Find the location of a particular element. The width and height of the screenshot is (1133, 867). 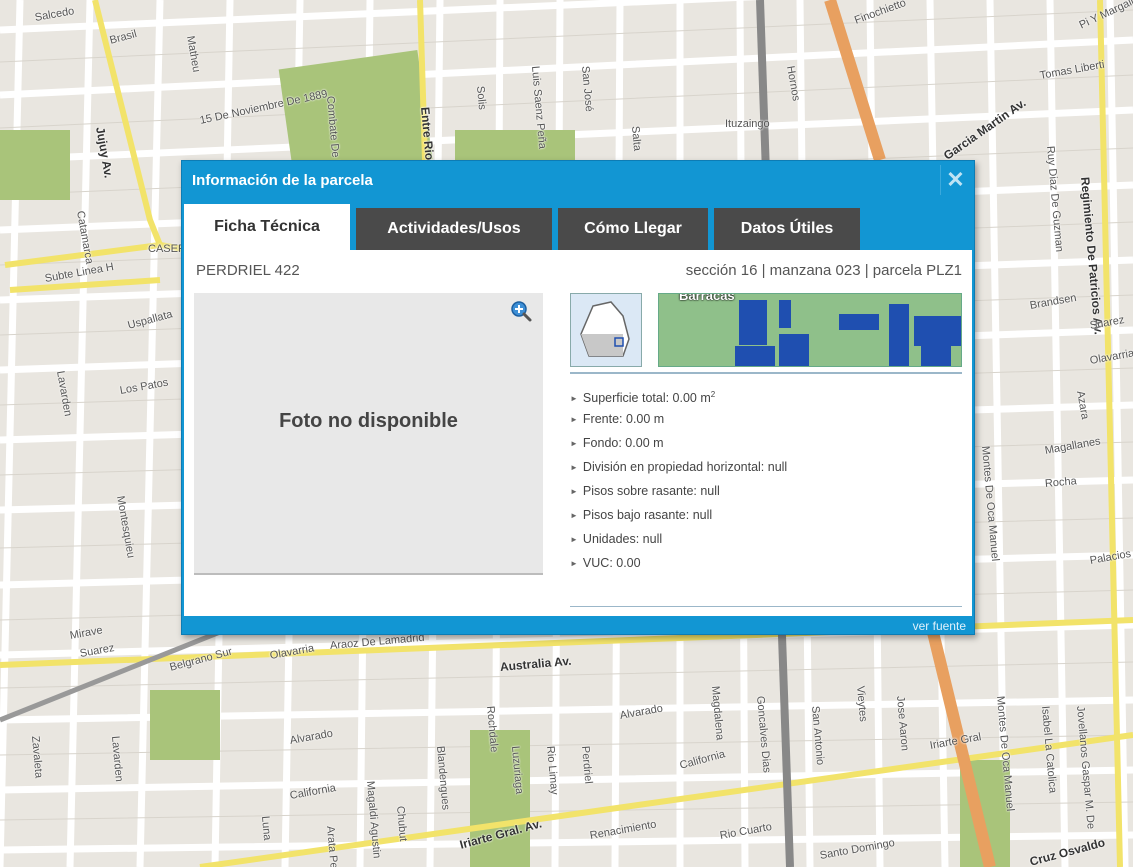

parcel-photo: Foto no disponible is located at coordinates (368, 434).